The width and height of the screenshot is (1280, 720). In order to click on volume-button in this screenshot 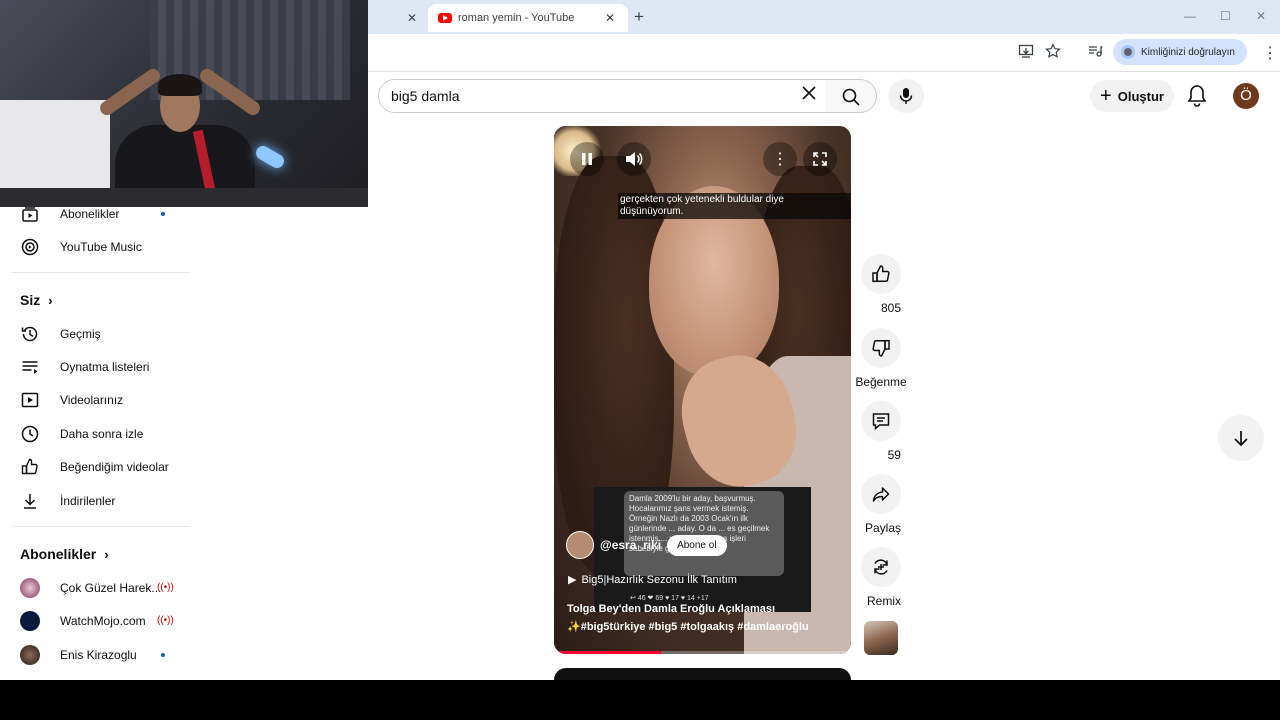, I will do `click(634, 159)`.